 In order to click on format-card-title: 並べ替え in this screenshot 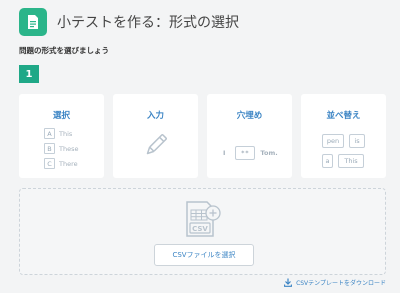, I will do `click(343, 116)`.